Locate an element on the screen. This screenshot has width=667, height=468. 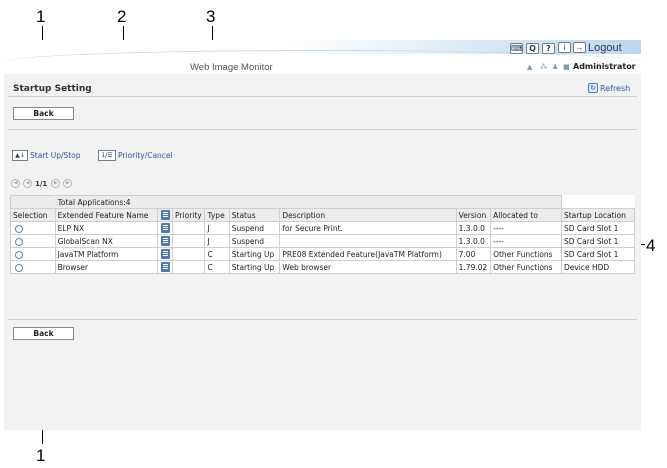
page-indicator: 1/1 is located at coordinates (41, 183).